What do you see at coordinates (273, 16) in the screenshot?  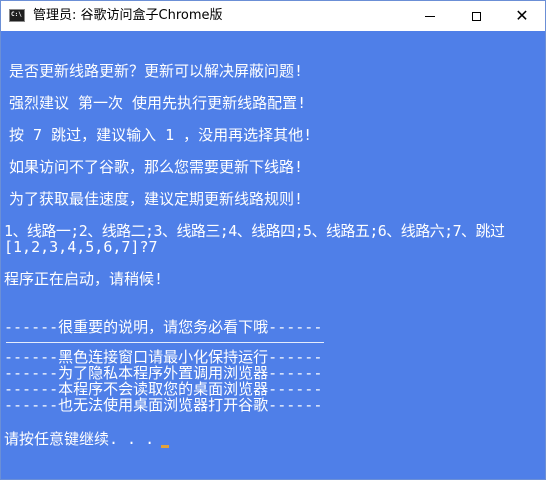 I see `title-bar: C:\ 管理员: 谷歌访问盒子Chrome版 ✕` at bounding box center [273, 16].